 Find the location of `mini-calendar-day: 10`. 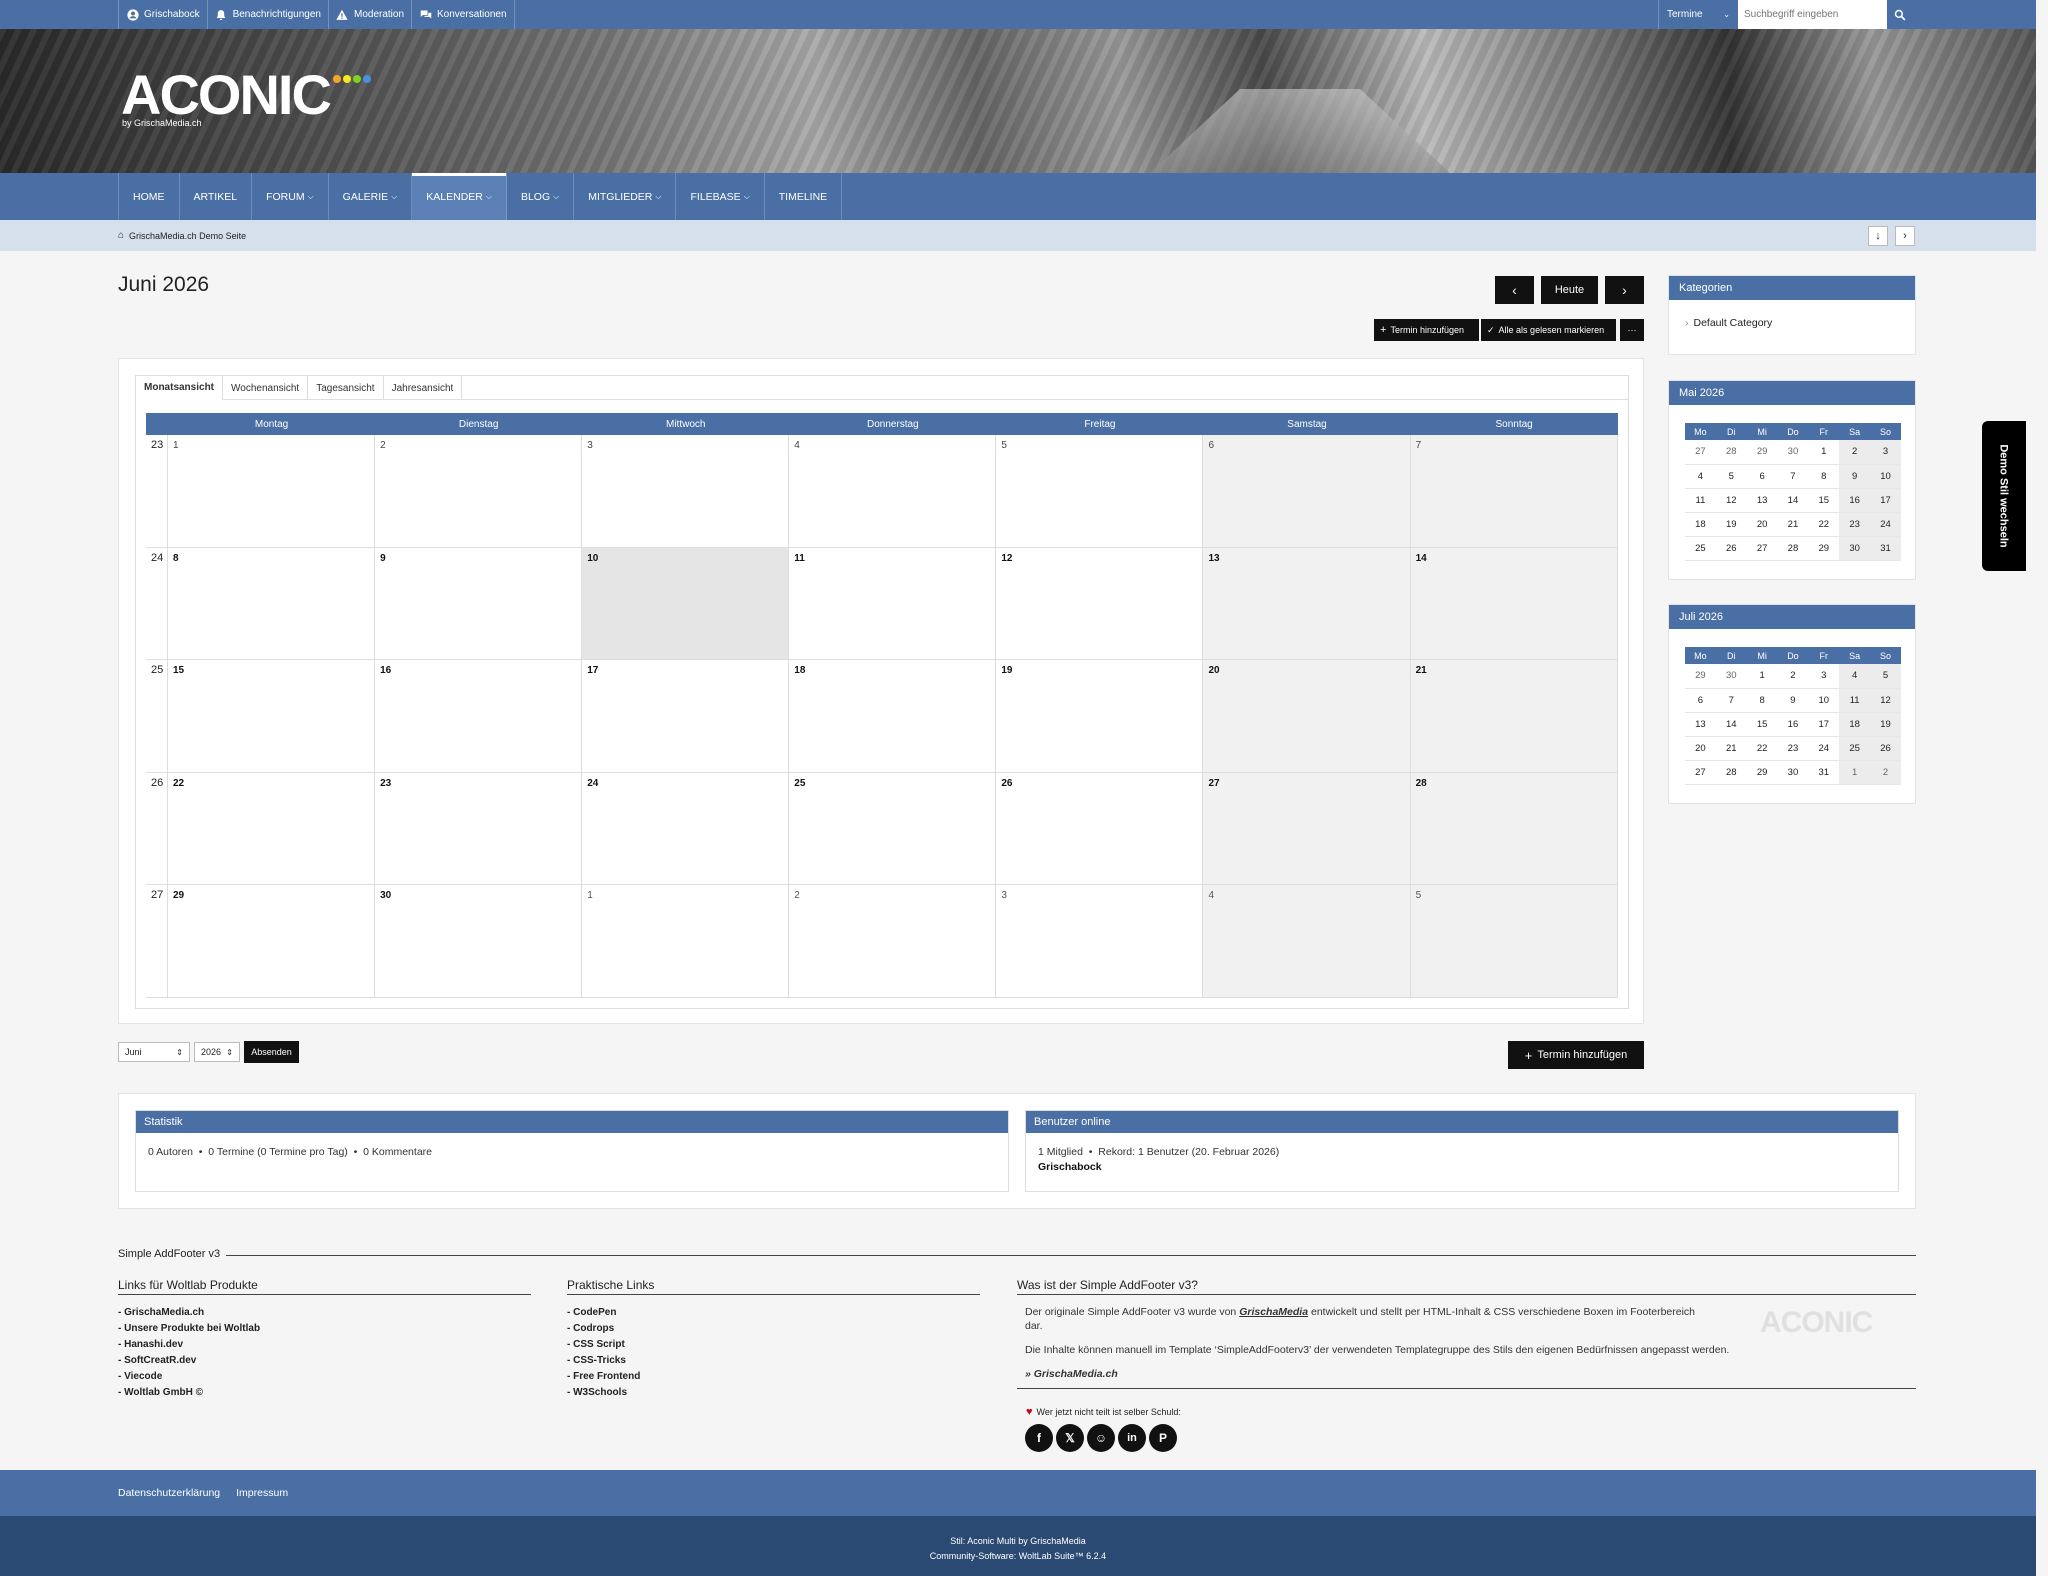

mini-calendar-day: 10 is located at coordinates (1824, 700).